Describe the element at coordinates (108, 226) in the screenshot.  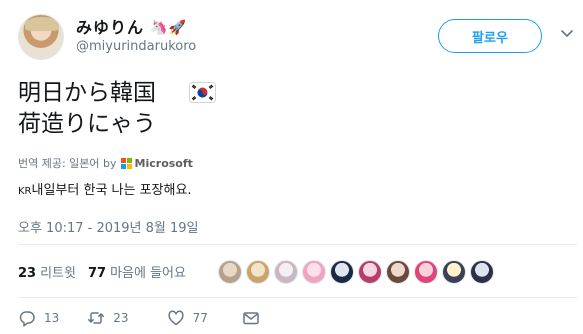
I see `tweet-timestamp: 오후 10:17 - 2019년 8월 19일` at that location.